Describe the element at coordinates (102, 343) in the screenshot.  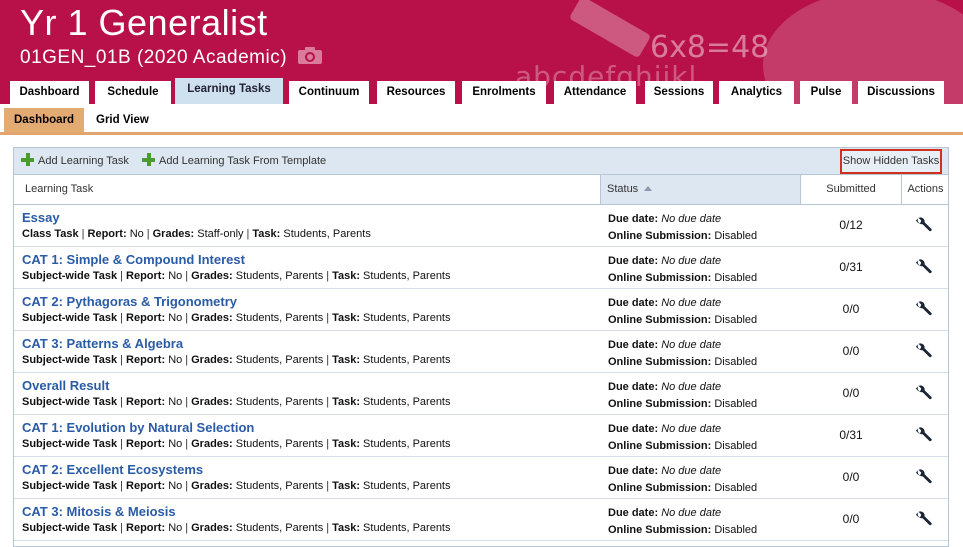
I see `task-title-link: CAT 3: Patterns & Algebra` at that location.